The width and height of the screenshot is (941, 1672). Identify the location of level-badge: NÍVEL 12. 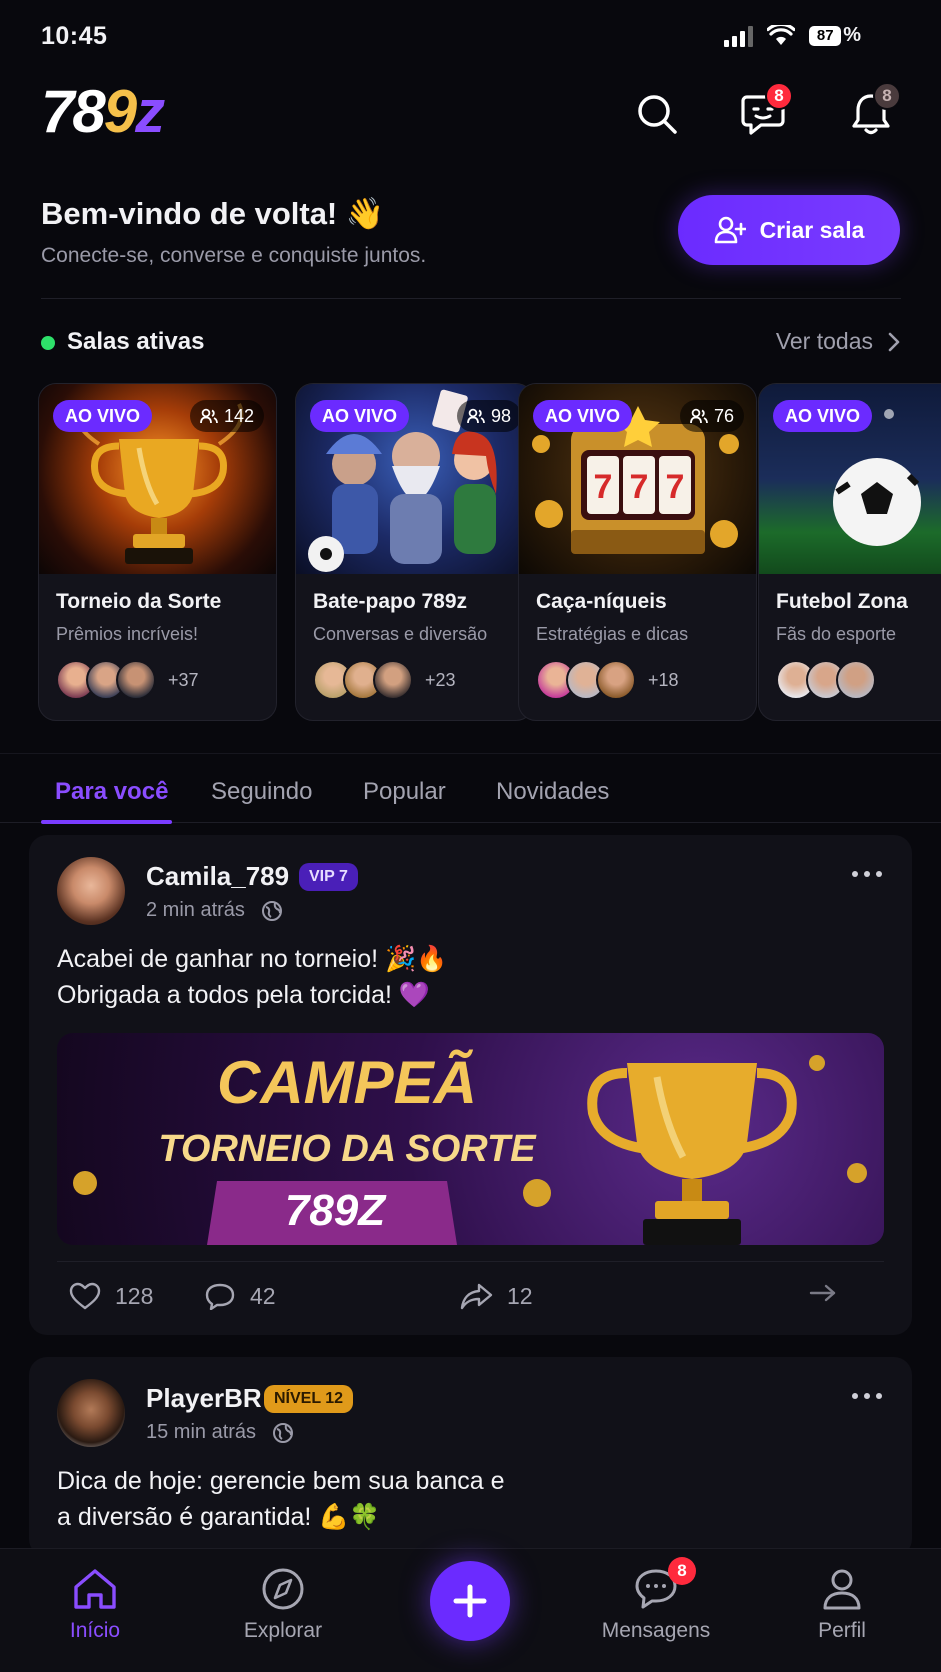
(309, 1399).